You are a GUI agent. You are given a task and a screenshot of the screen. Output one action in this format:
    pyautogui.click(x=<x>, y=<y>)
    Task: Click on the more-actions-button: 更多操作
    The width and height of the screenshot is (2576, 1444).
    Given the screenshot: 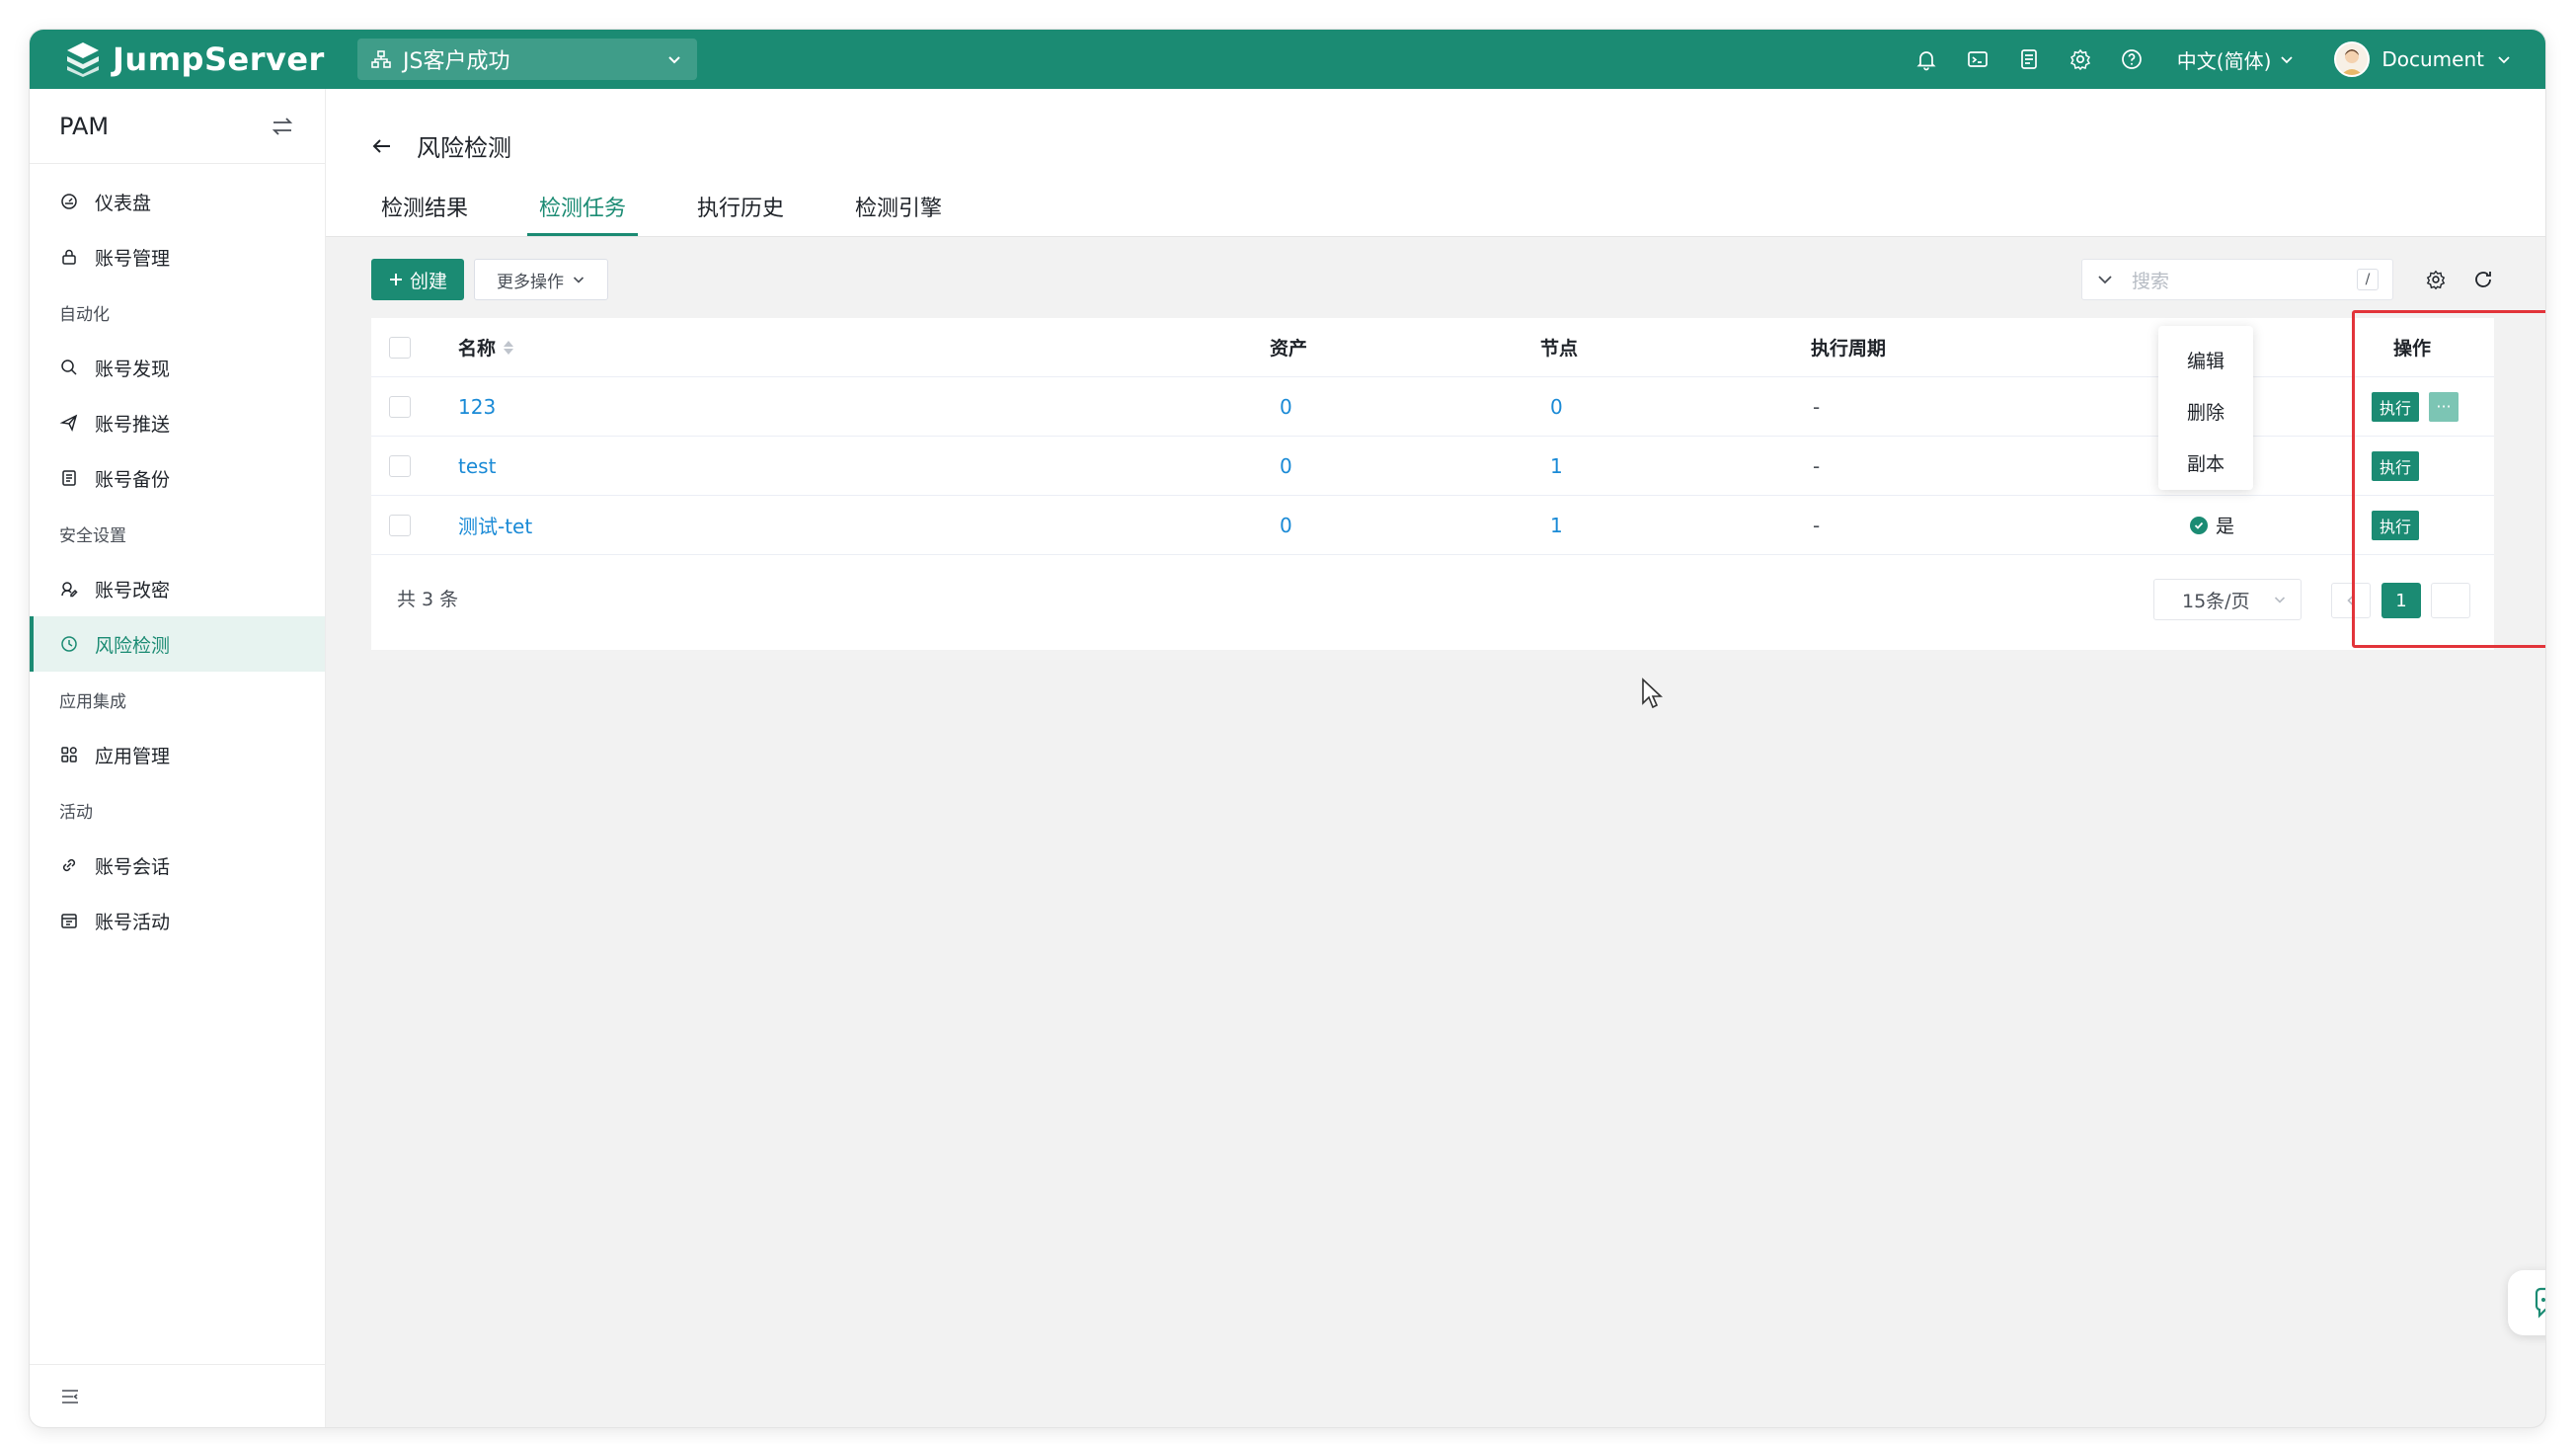 What is the action you would take?
    pyautogui.click(x=541, y=279)
    